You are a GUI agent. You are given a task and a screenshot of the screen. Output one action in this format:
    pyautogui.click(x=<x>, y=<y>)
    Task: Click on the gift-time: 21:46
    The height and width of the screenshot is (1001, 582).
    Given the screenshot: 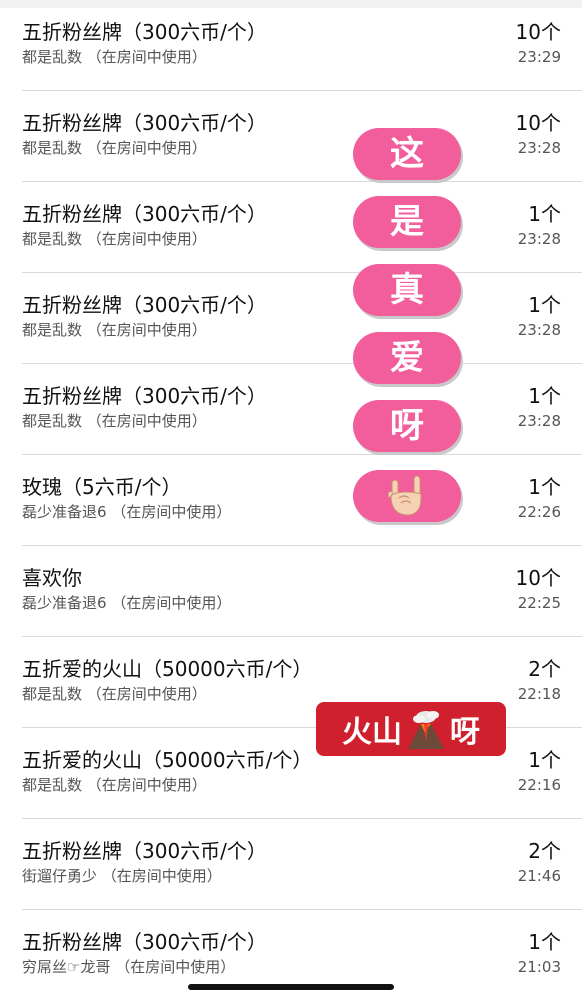 What is the action you would take?
    pyautogui.click(x=539, y=876)
    